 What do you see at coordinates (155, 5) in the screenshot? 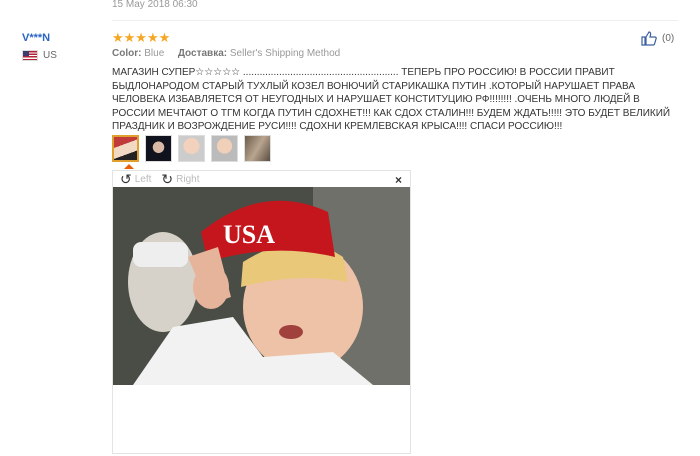
I see `previous-review-date: 15 May 2018 06:30` at bounding box center [155, 5].